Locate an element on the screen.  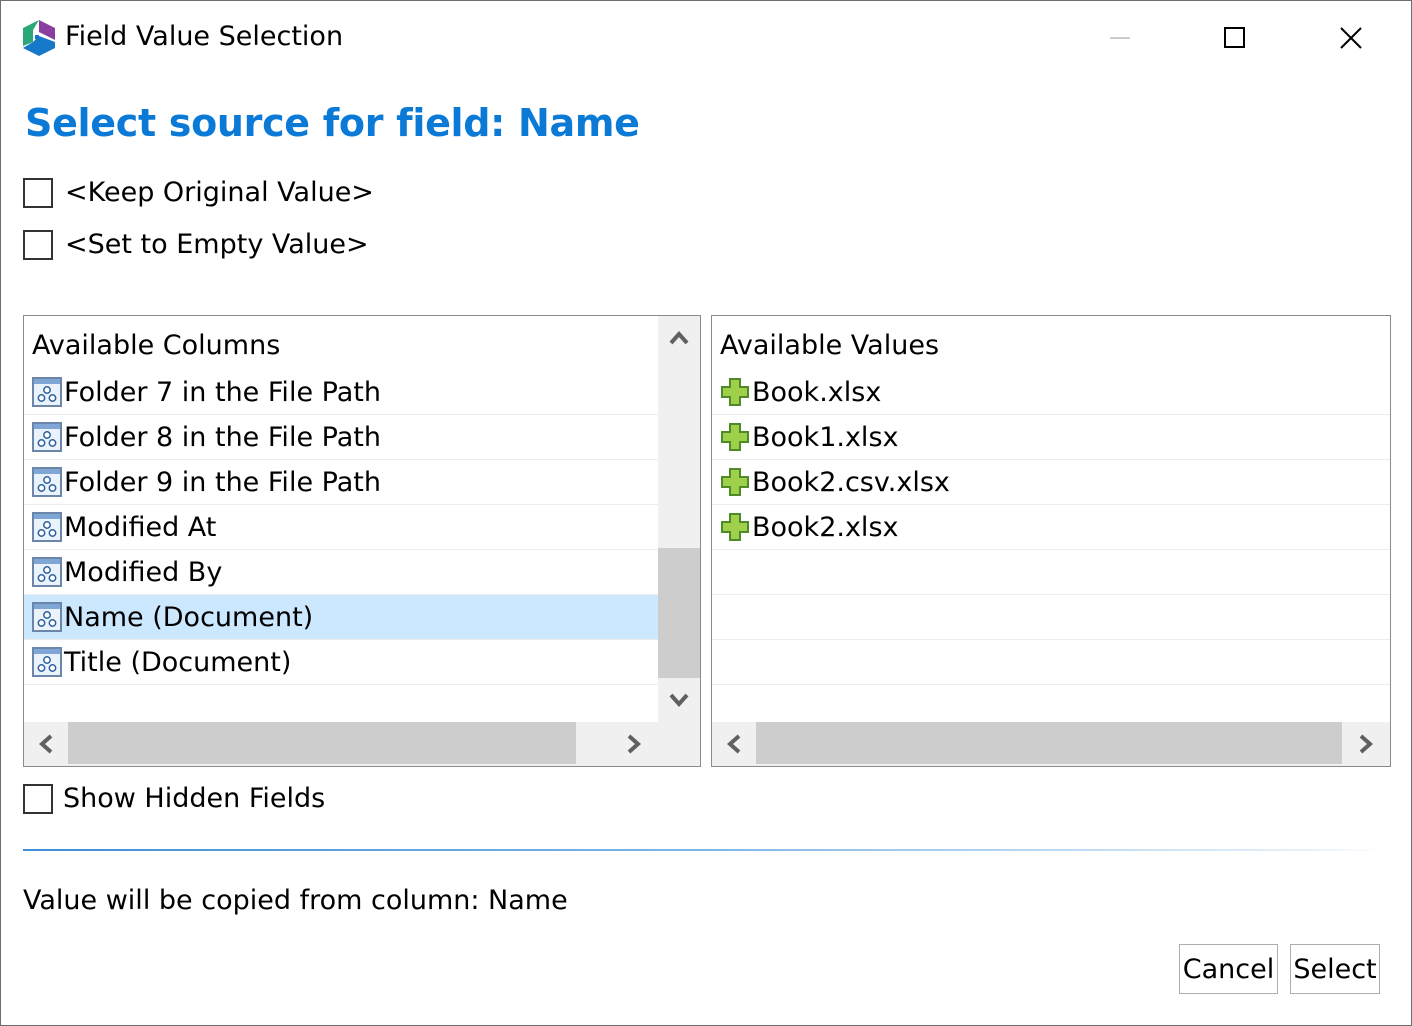
columns-vertical-scrollbar is located at coordinates (679, 519).